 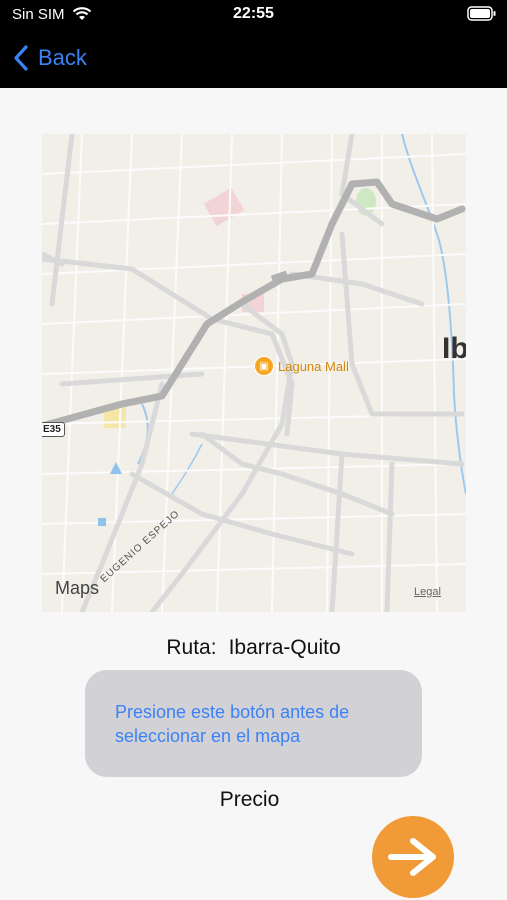 I want to click on arrow-right-icon, so click(x=412, y=857).